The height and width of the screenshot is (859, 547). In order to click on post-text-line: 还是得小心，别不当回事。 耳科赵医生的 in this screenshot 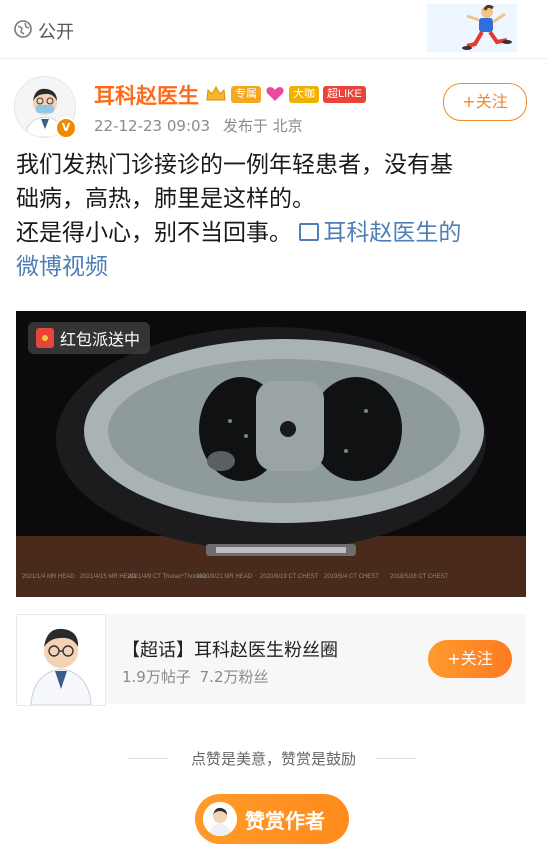, I will do `click(271, 233)`.